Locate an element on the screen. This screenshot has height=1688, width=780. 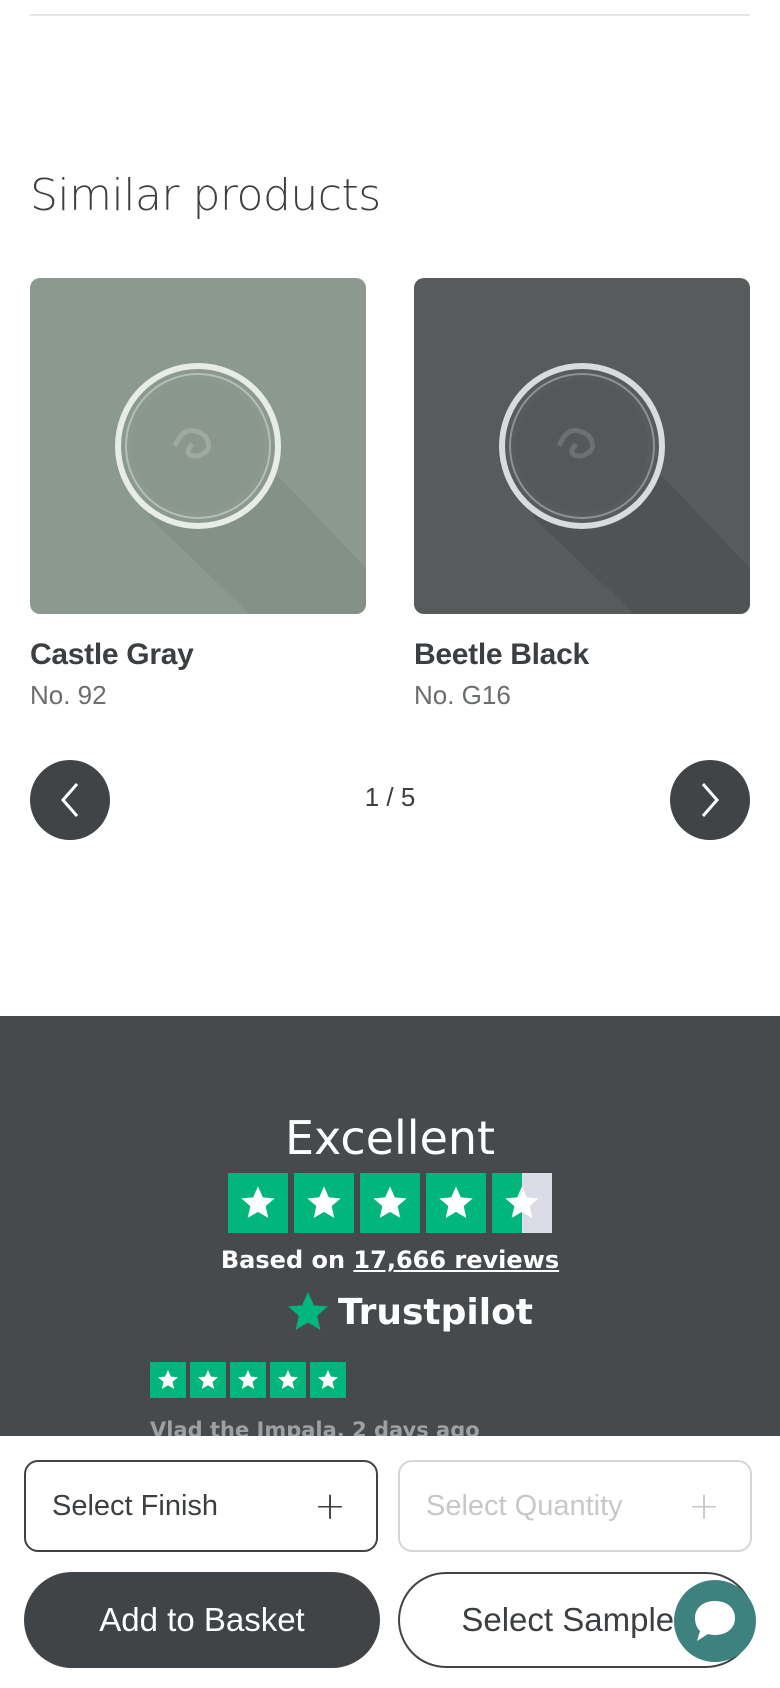
select-quantity-dropdown: Select Quantity + is located at coordinates (575, 1506).